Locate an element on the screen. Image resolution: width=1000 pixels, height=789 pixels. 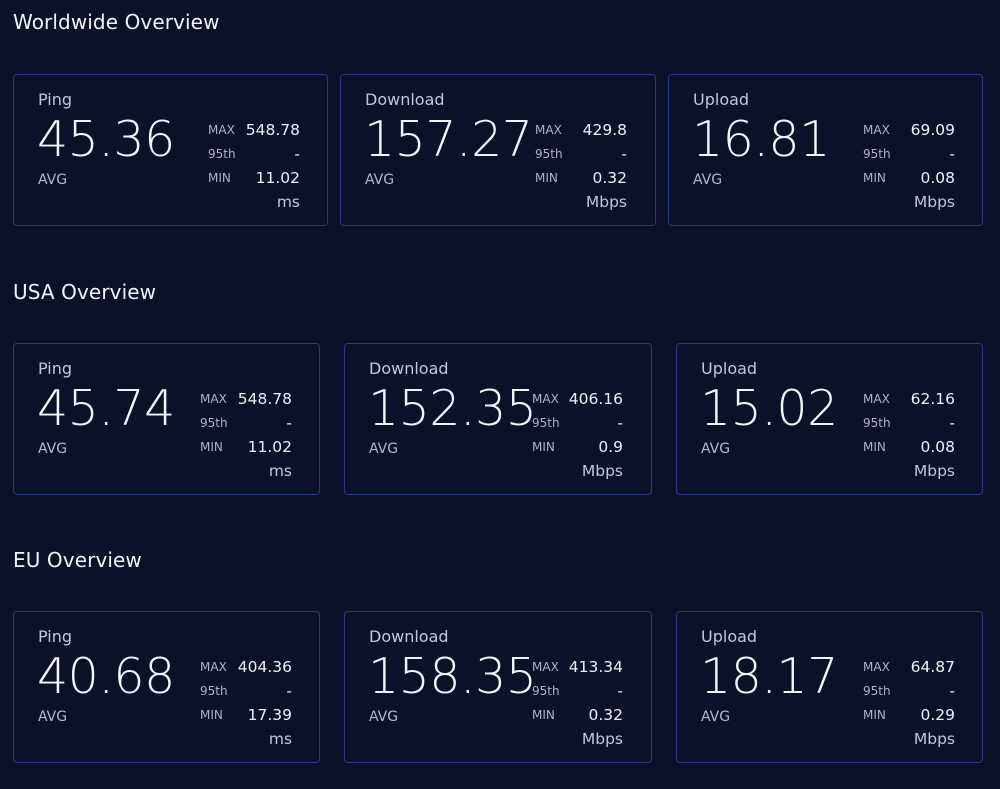
section-title: EU Overview is located at coordinates (77, 560).